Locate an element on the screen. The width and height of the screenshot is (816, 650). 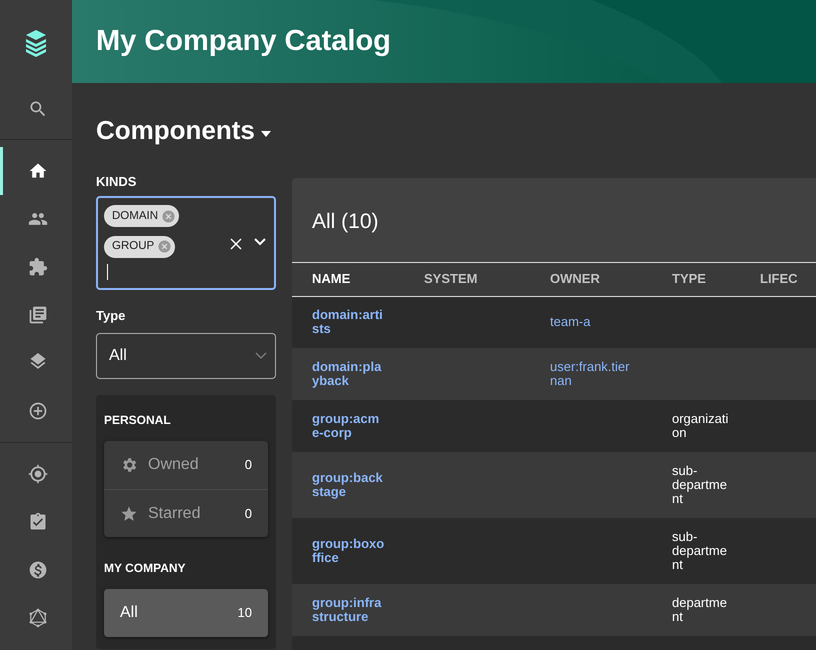
graph-icon is located at coordinates (38, 618).